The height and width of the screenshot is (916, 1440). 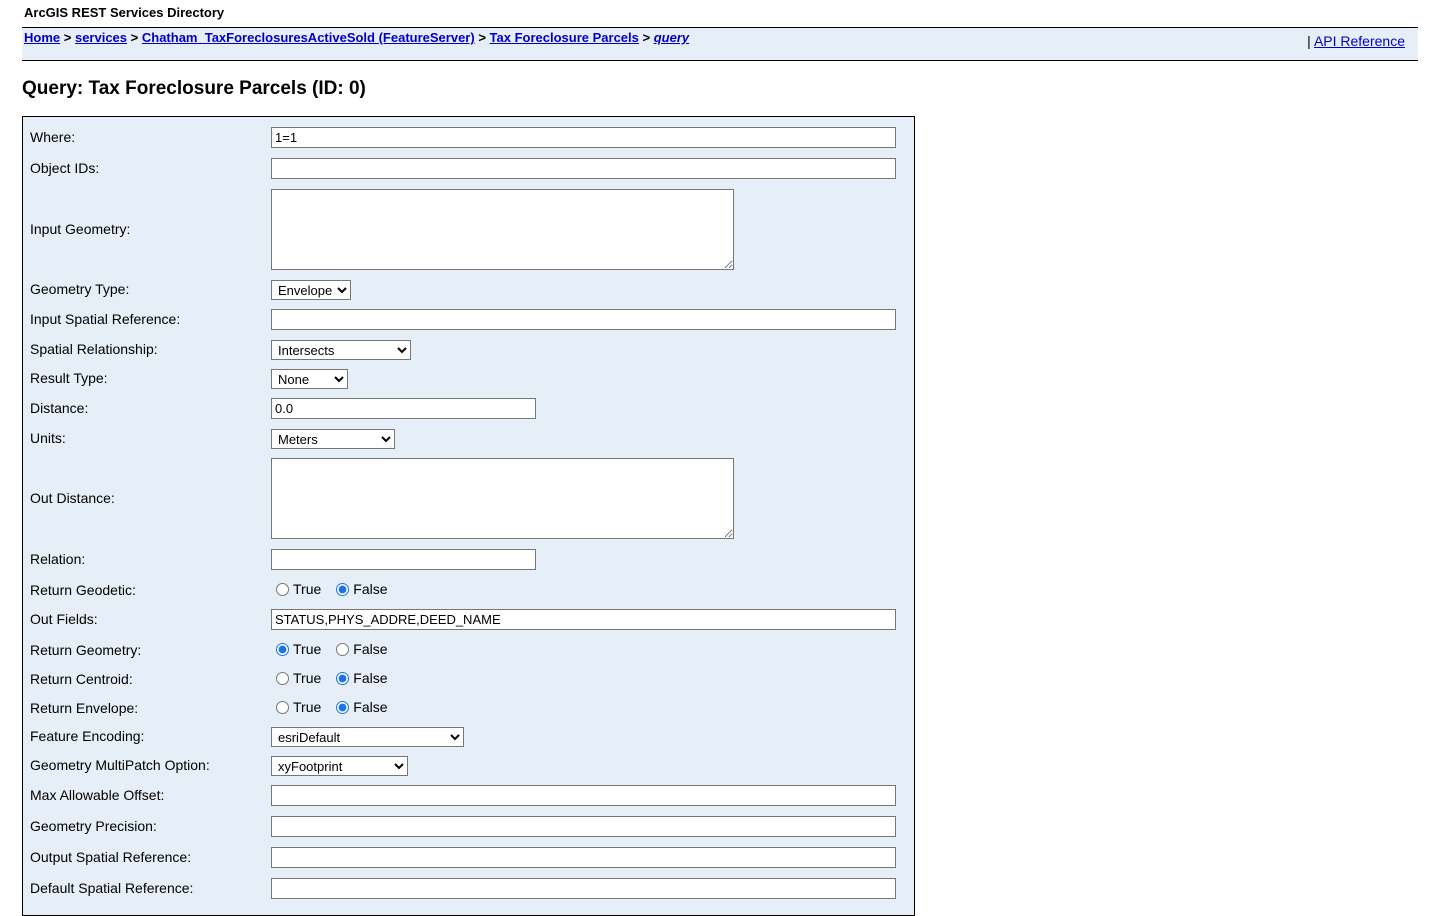 I want to click on geometry-type-label: Geometry Type:, so click(x=80, y=289).